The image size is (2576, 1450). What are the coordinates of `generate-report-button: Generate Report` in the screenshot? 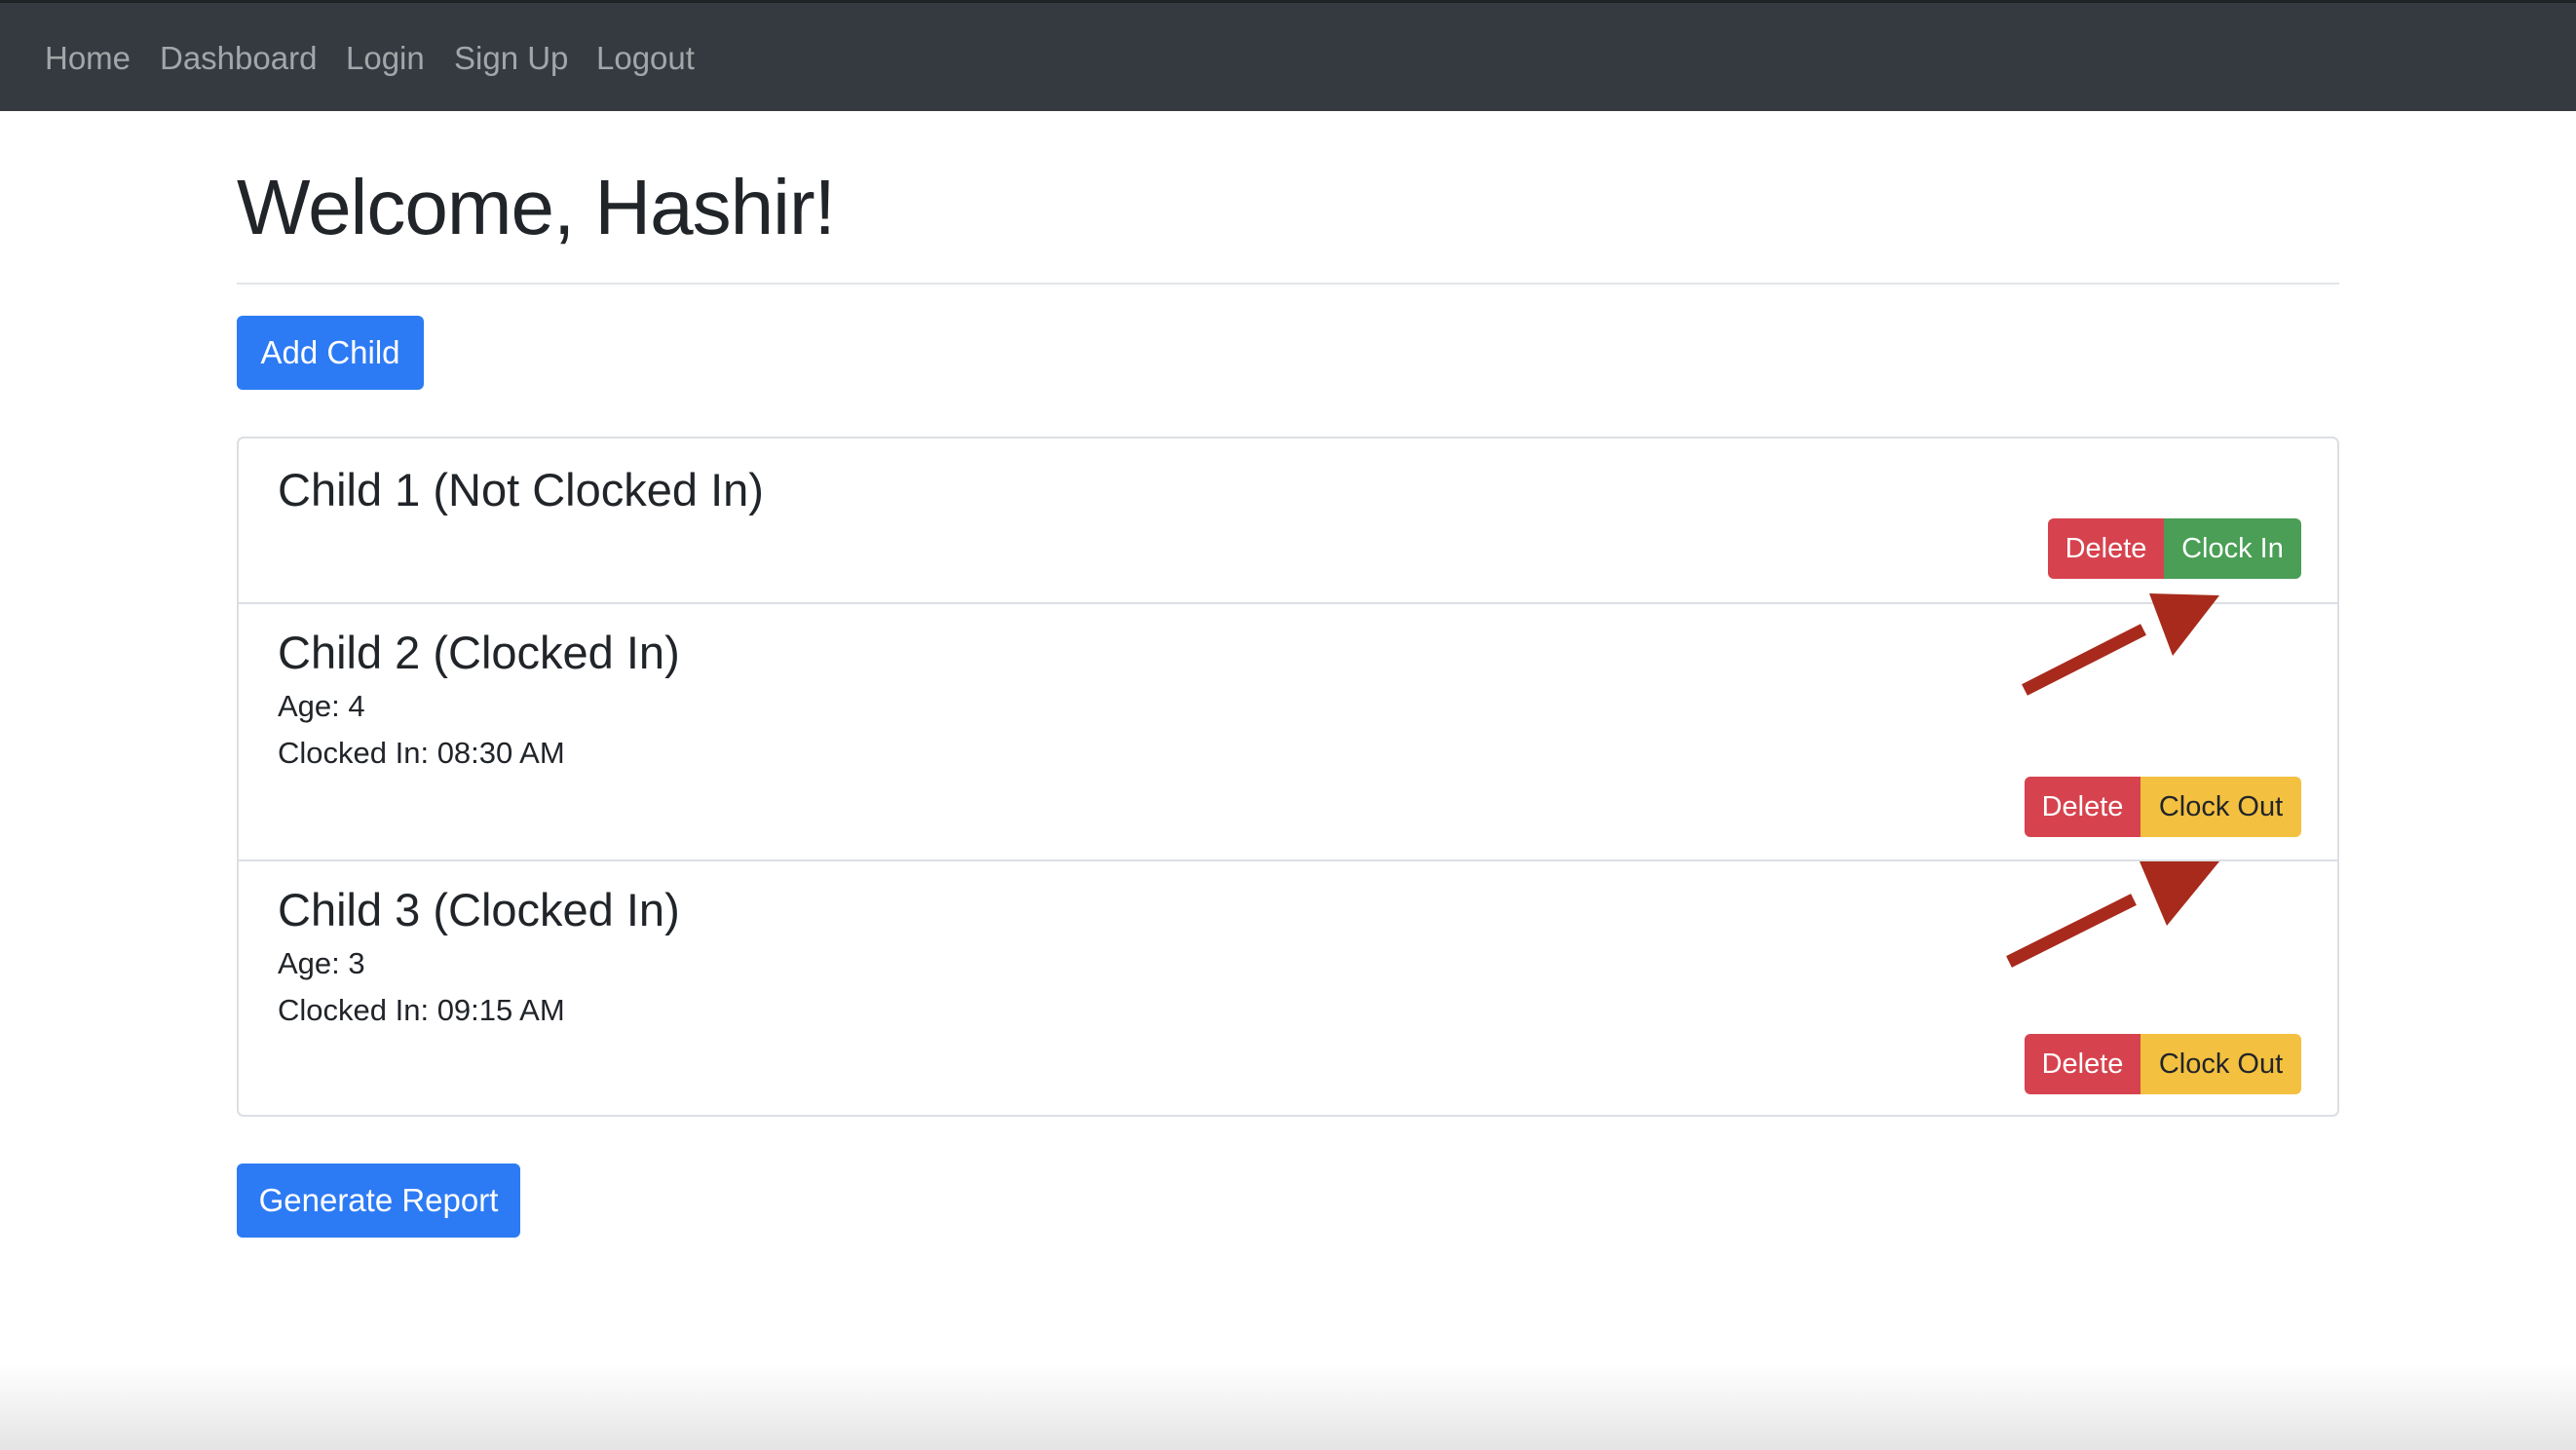 It's located at (378, 1201).